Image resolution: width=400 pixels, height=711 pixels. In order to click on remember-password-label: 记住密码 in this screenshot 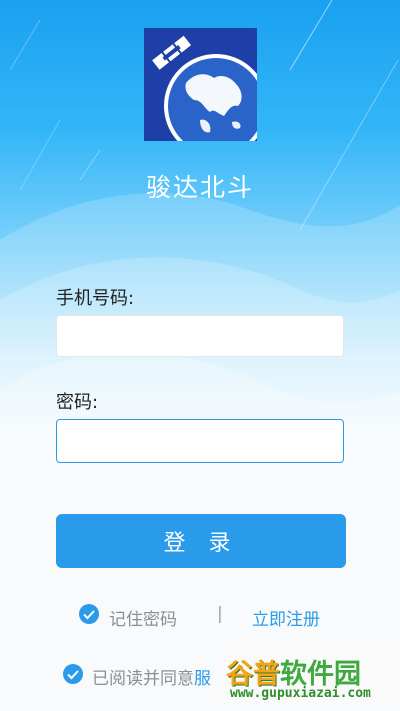, I will do `click(143, 617)`.